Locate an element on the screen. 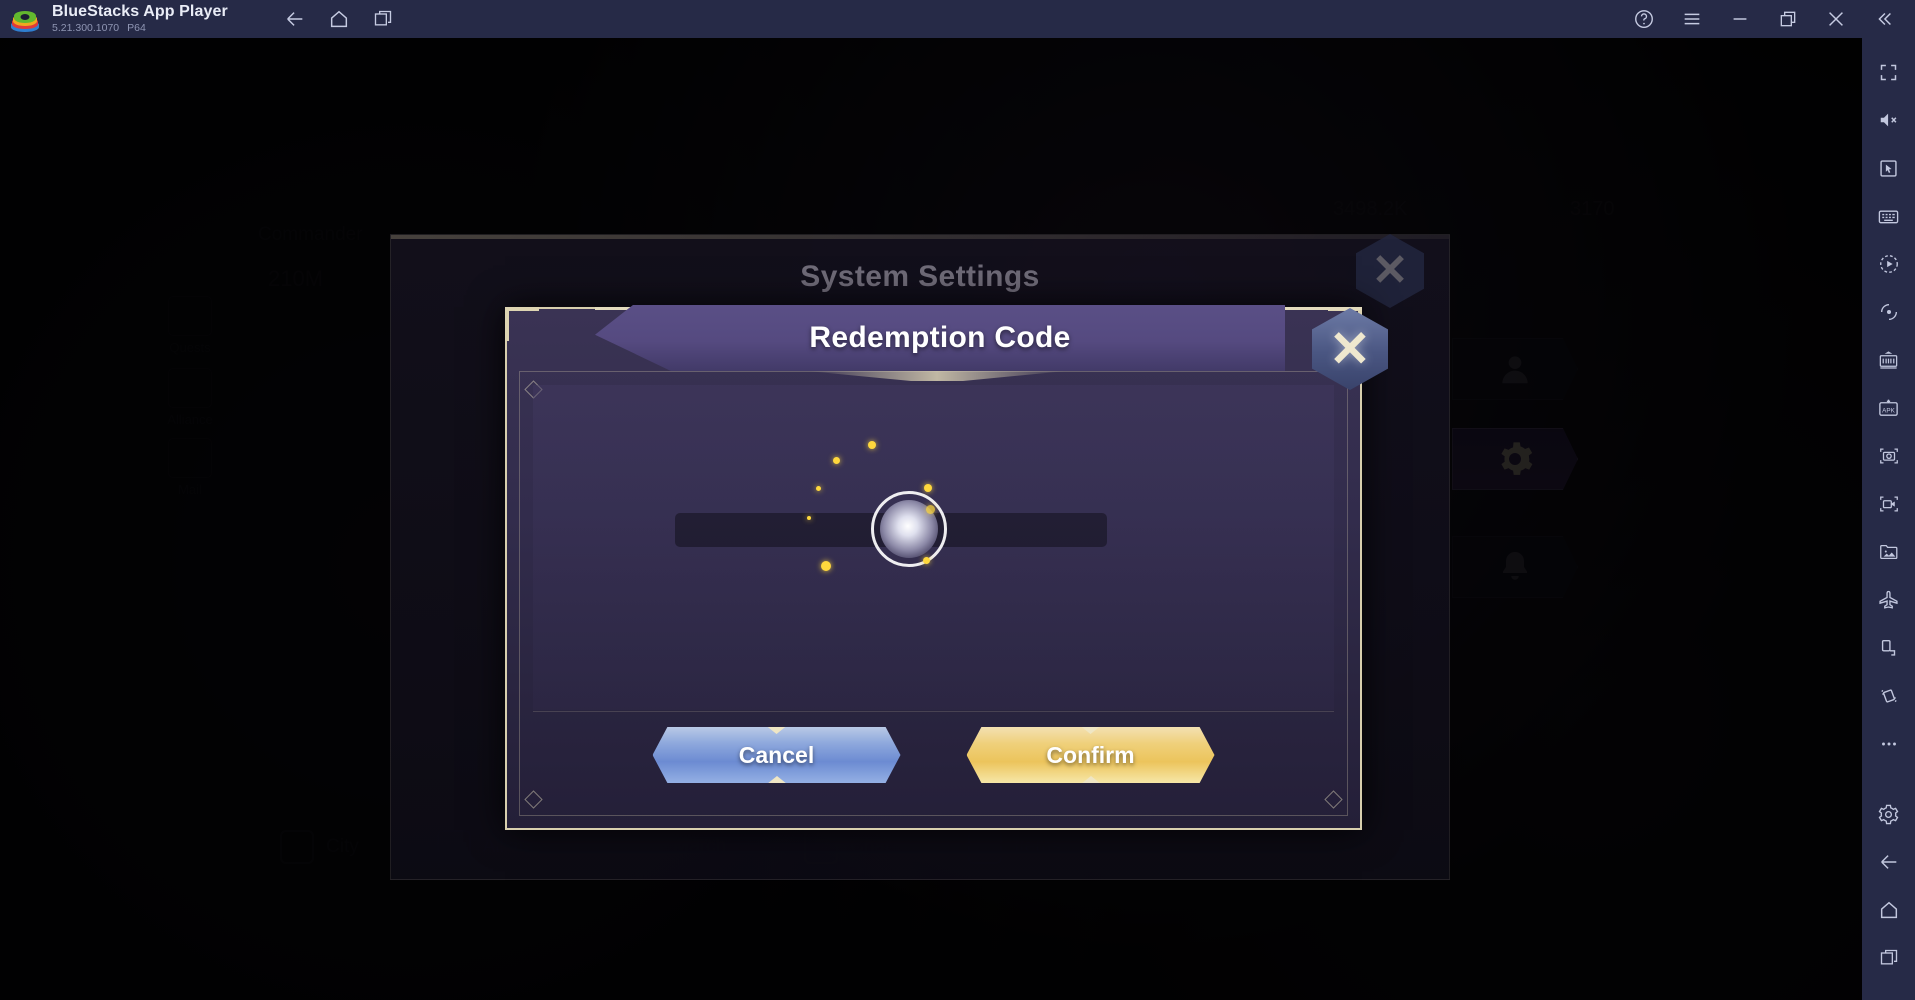 The height and width of the screenshot is (1000, 1915). shake-button is located at coordinates (1889, 696).